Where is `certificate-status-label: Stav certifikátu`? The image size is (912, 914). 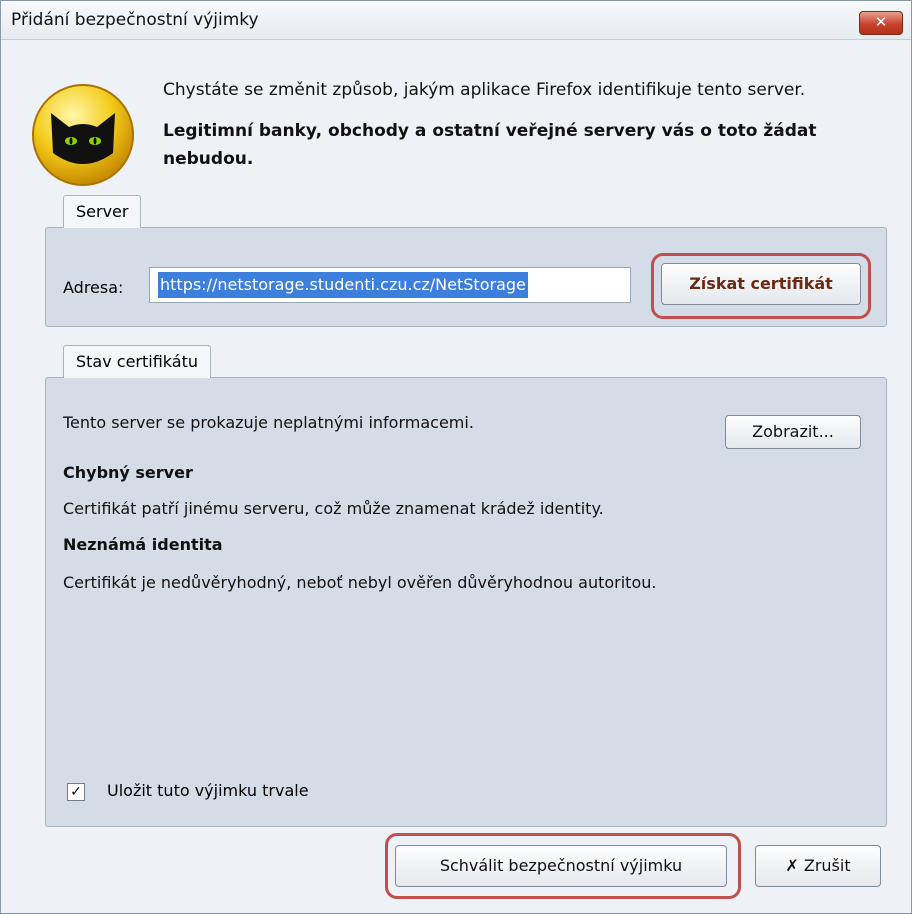 certificate-status-label: Stav certifikátu is located at coordinates (137, 361).